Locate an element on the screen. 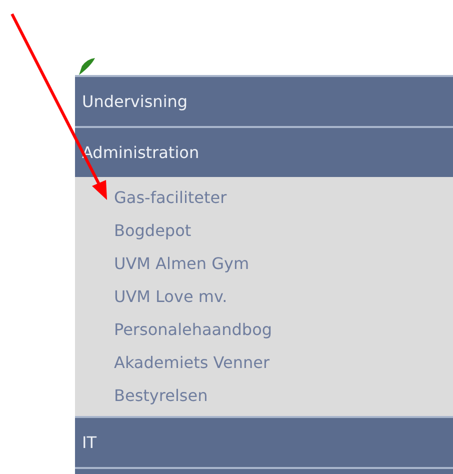 The image size is (453, 474). leaf-icon is located at coordinates (87, 66).